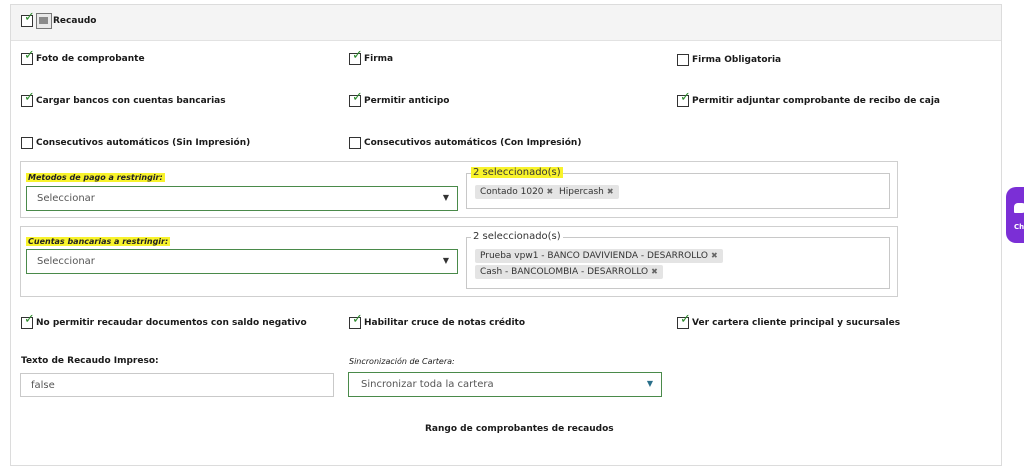  What do you see at coordinates (581, 192) in the screenshot?
I see `payment-chip-label: Hipercash` at bounding box center [581, 192].